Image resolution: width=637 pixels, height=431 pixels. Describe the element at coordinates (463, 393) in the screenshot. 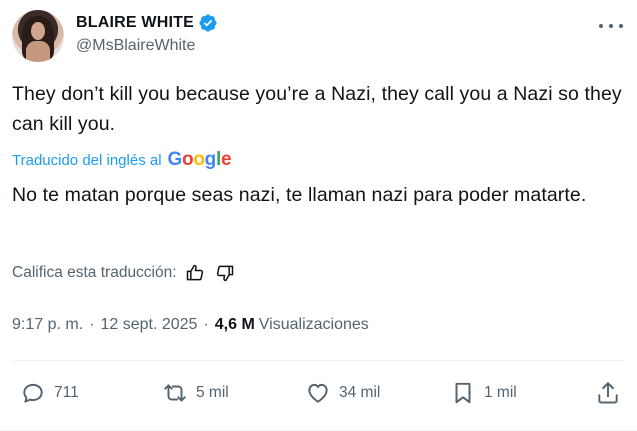

I see `bookmark-icon` at that location.